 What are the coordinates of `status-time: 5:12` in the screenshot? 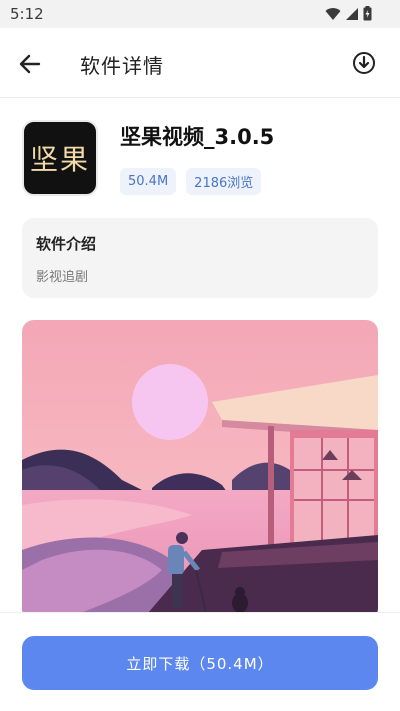 It's located at (27, 14).